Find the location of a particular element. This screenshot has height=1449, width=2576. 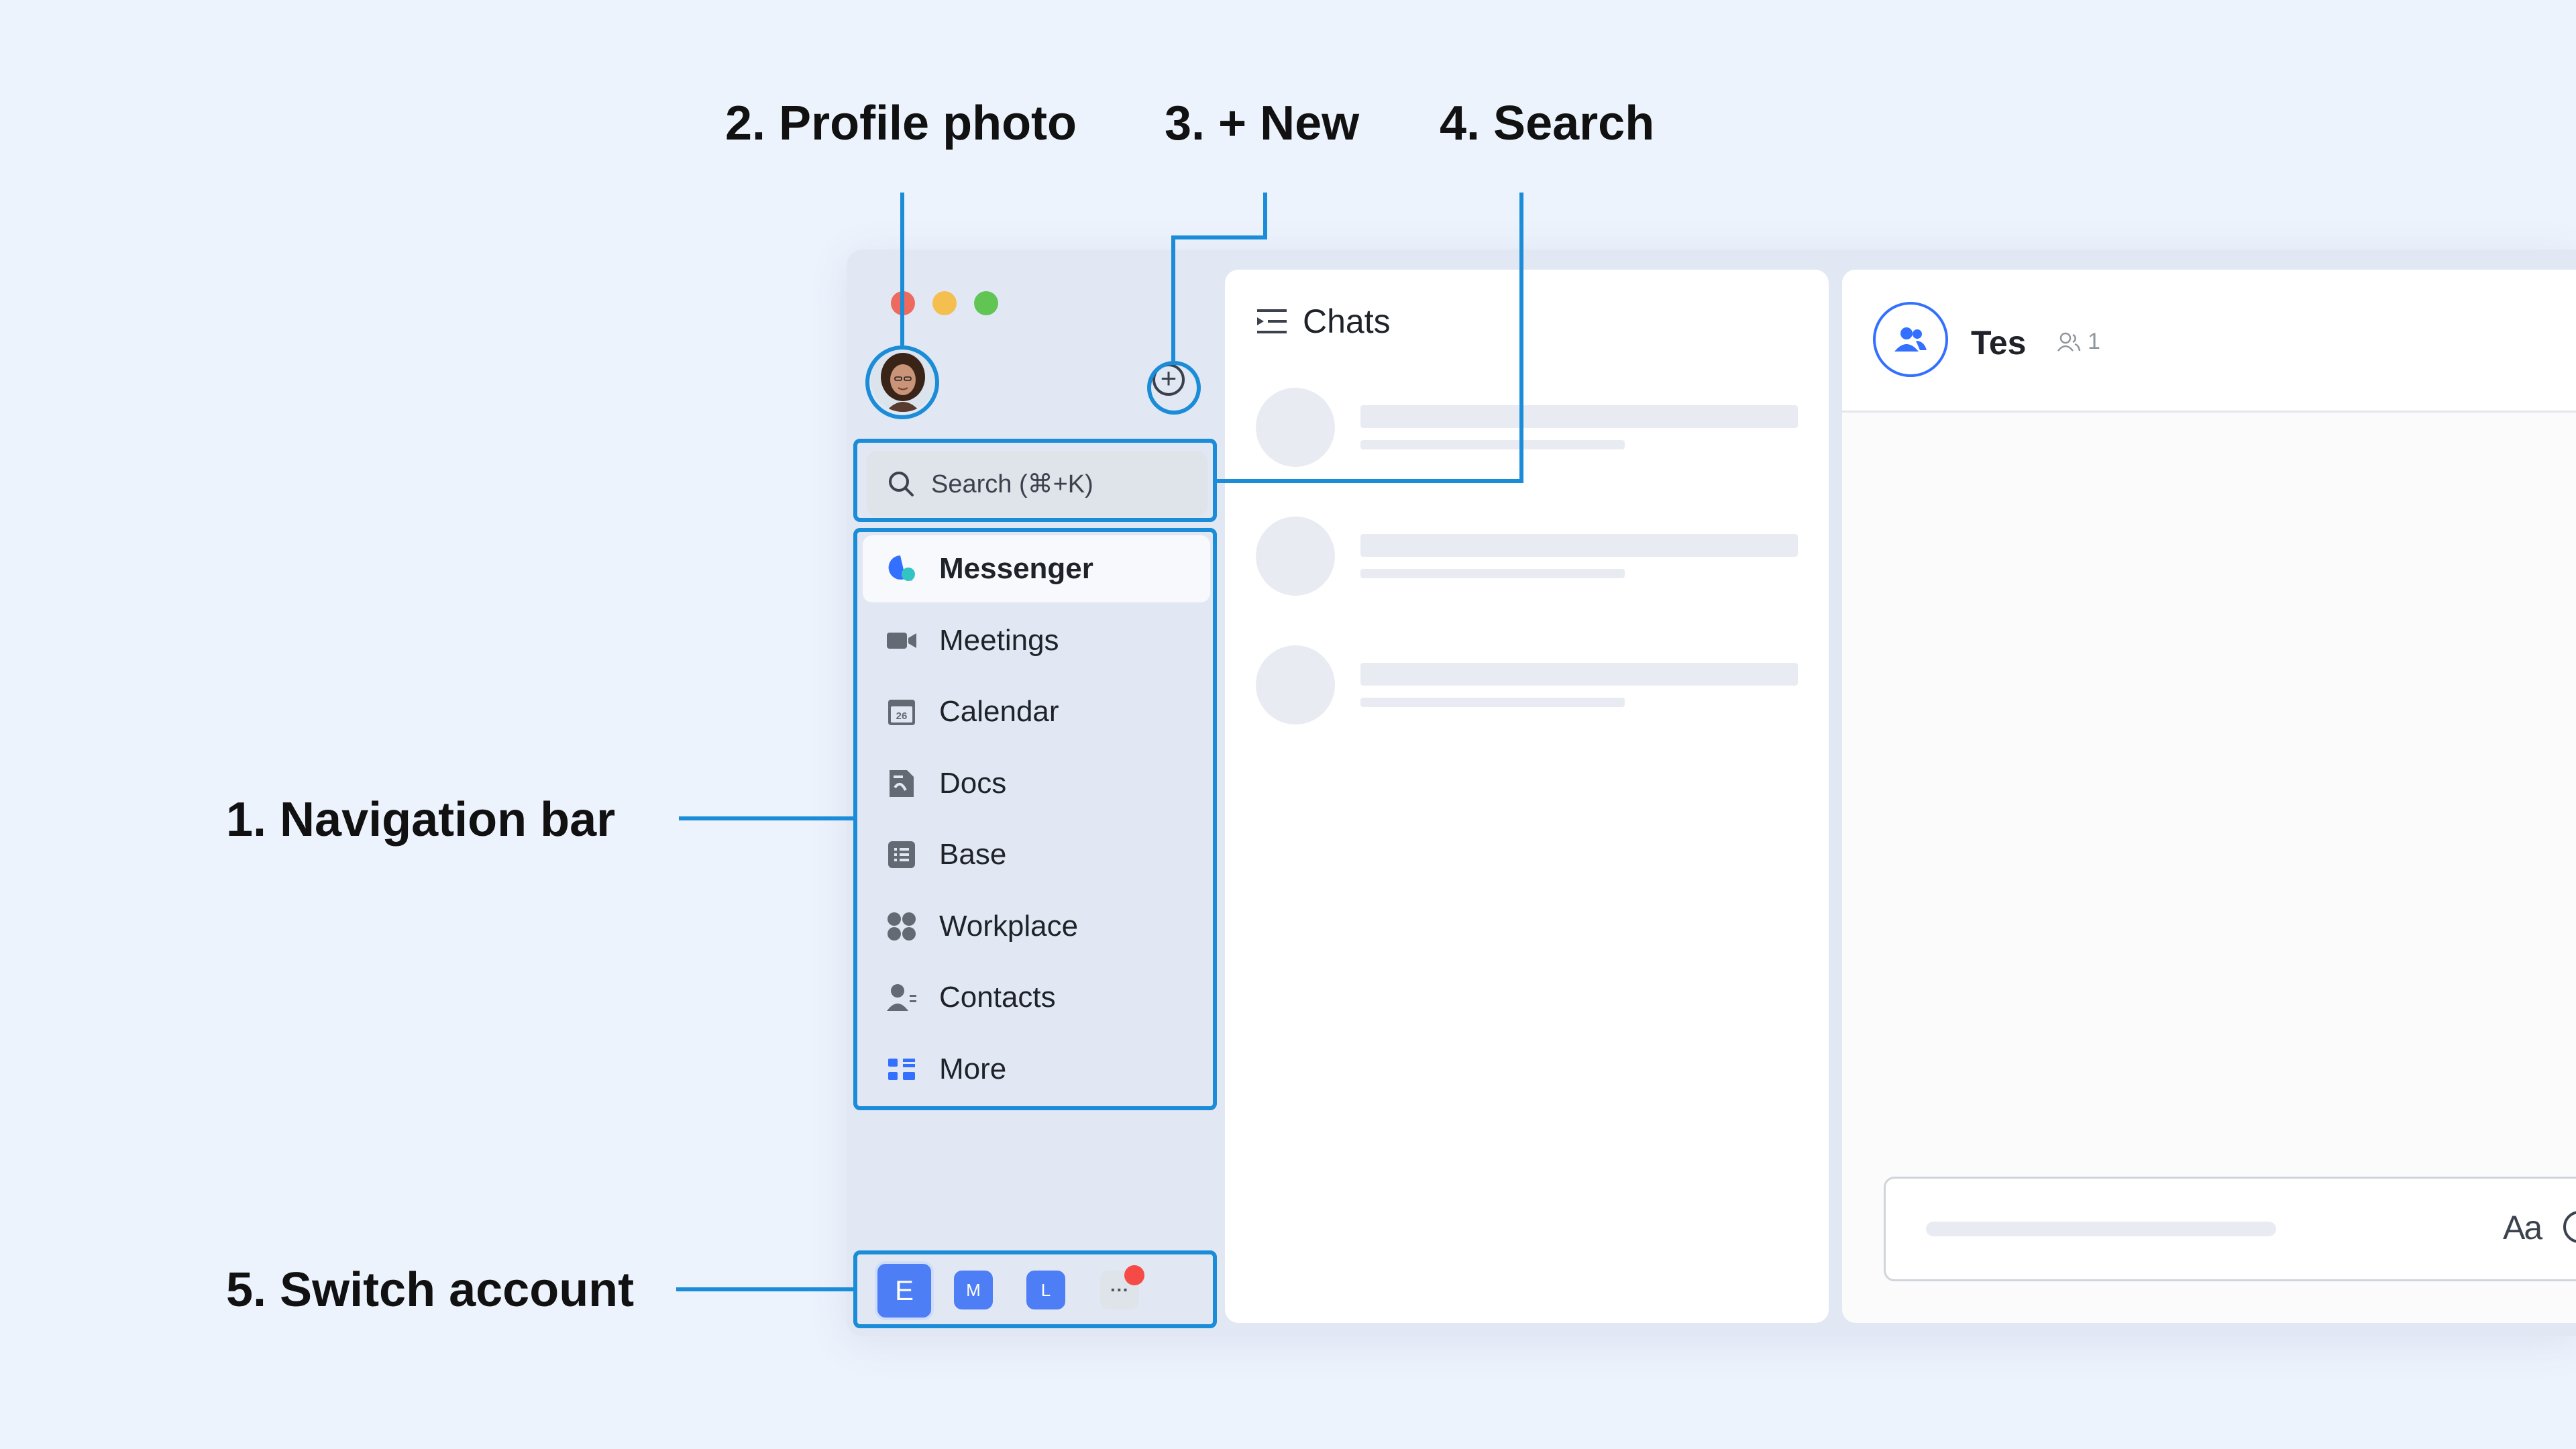

chats-title: Chats is located at coordinates (1347, 321).